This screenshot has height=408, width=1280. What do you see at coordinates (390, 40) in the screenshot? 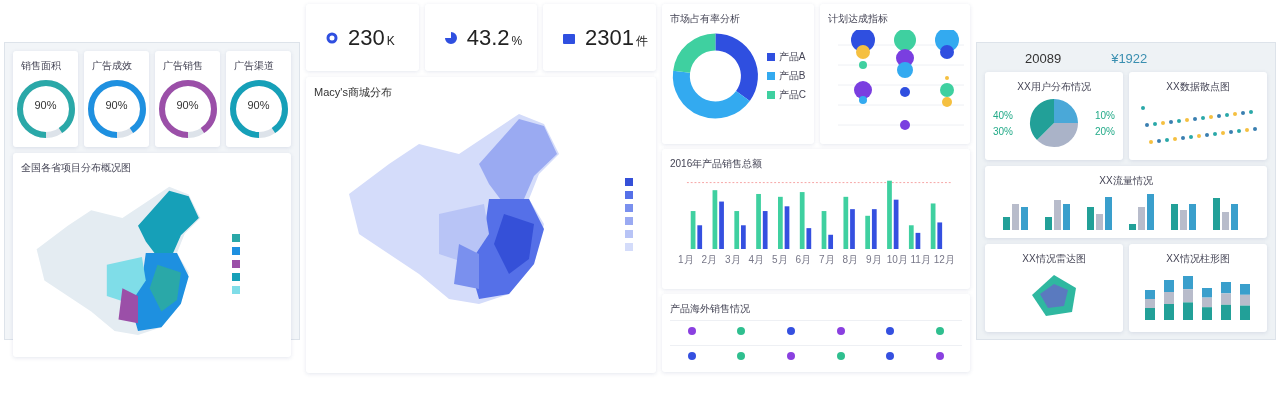
I see `kpi-unit: K` at bounding box center [390, 40].